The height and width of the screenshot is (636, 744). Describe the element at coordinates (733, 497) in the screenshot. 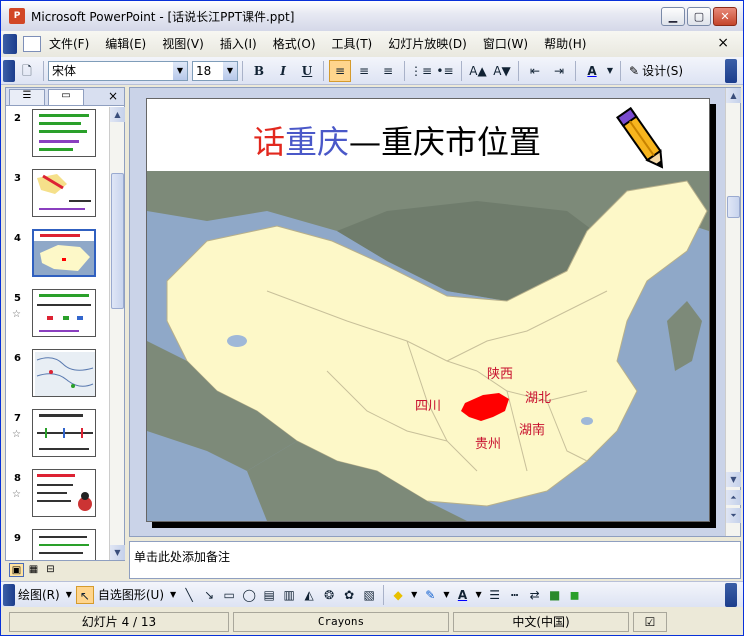

I see `previous-slide-icon: ⏶` at that location.